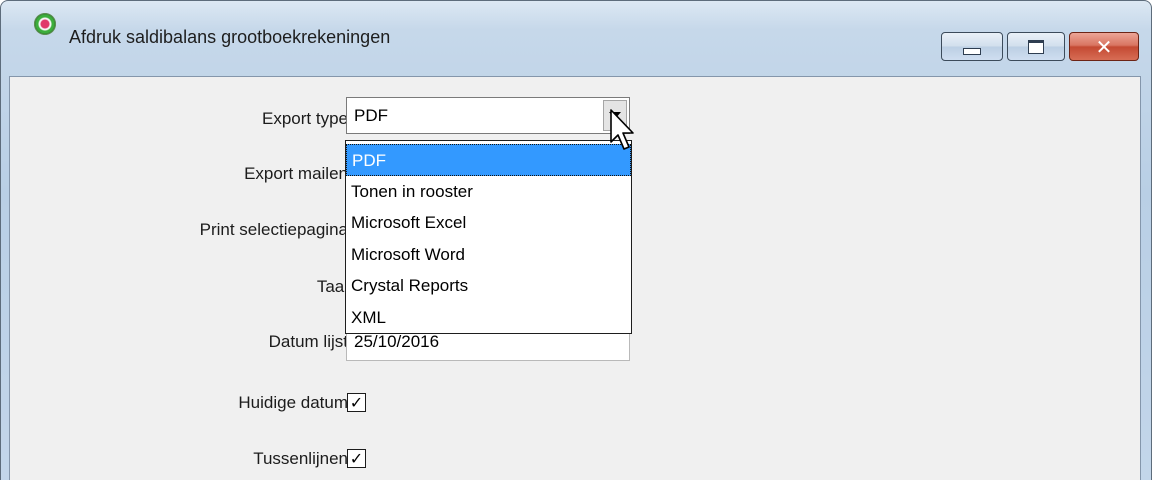  What do you see at coordinates (488, 318) in the screenshot?
I see `dropdown-option-xml: XML` at bounding box center [488, 318].